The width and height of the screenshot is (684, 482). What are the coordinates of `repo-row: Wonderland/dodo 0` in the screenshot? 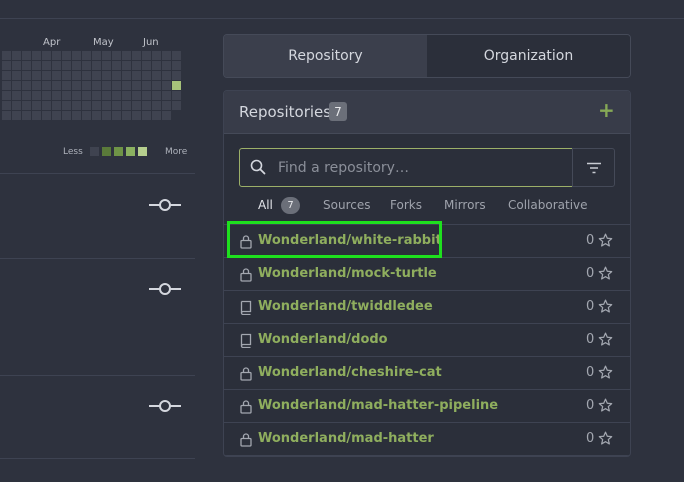 It's located at (427, 340).